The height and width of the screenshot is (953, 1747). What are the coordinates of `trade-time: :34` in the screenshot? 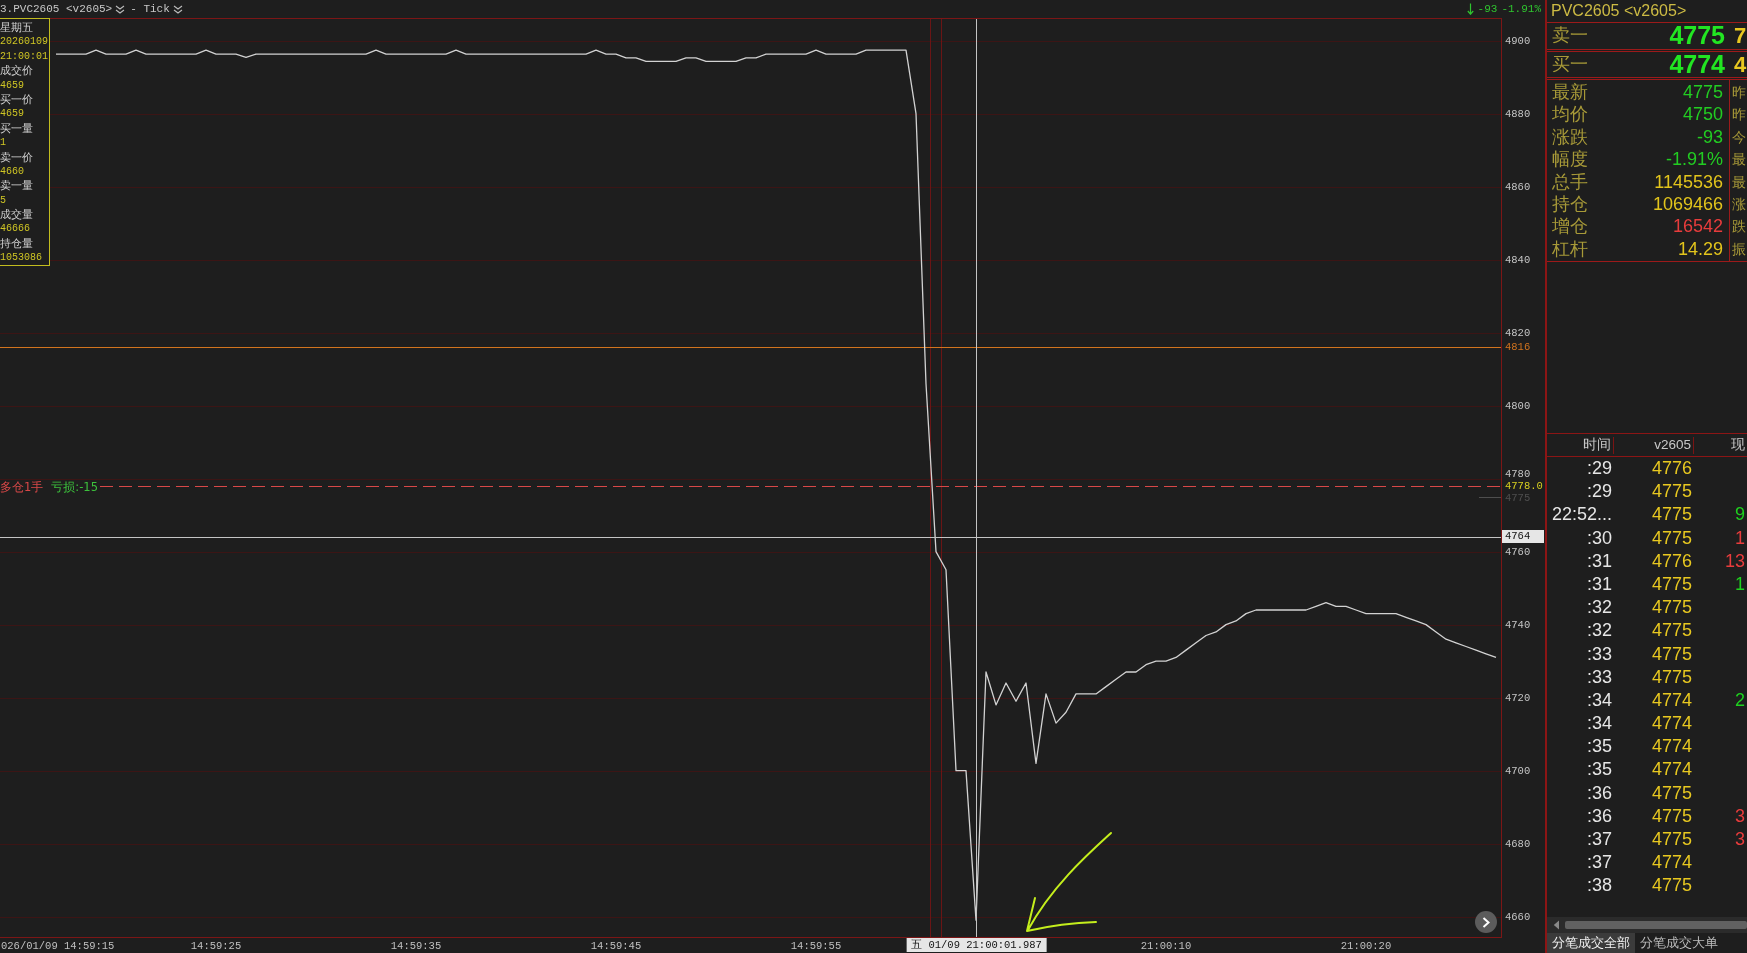 It's located at (1599, 724).